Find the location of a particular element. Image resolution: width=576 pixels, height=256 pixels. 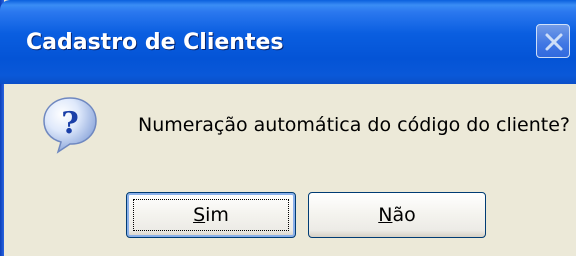

no-button-label: Não is located at coordinates (397, 215).